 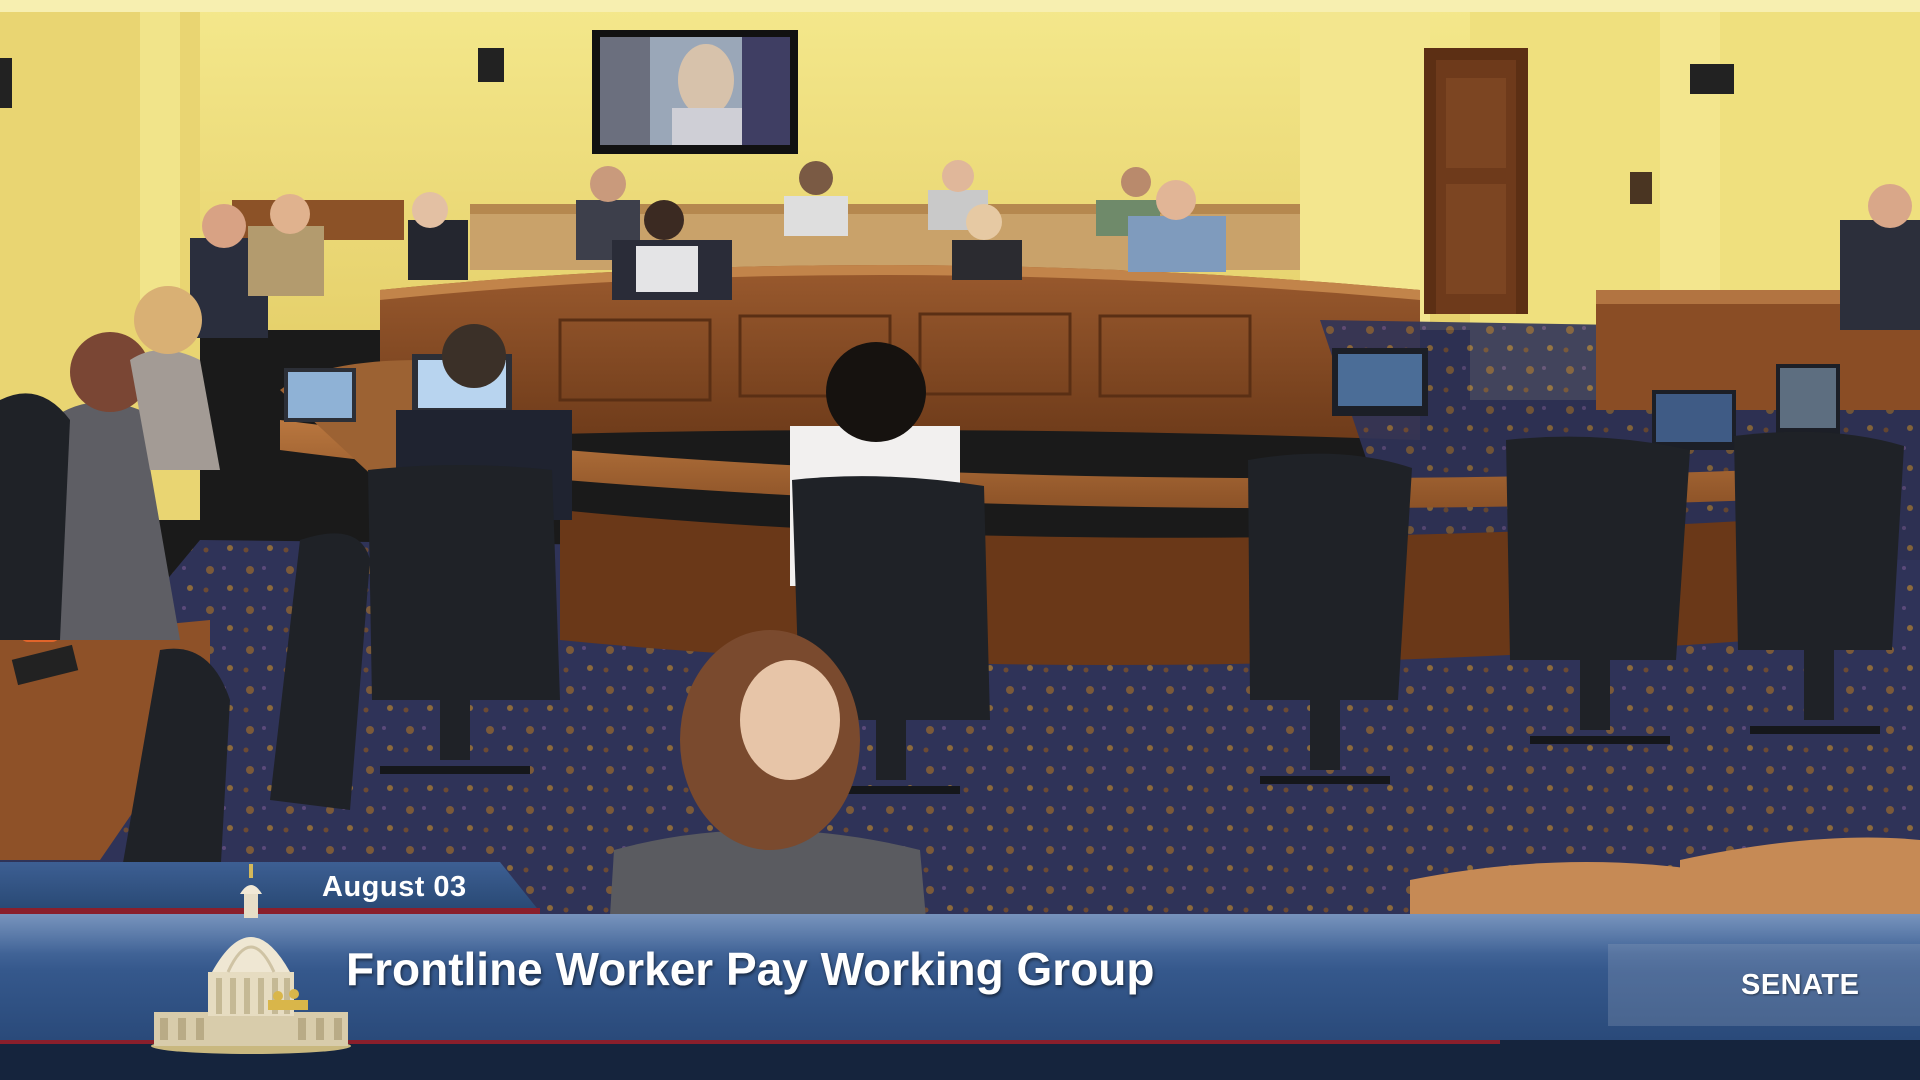 I want to click on wall-plaque, so click(x=1641, y=188).